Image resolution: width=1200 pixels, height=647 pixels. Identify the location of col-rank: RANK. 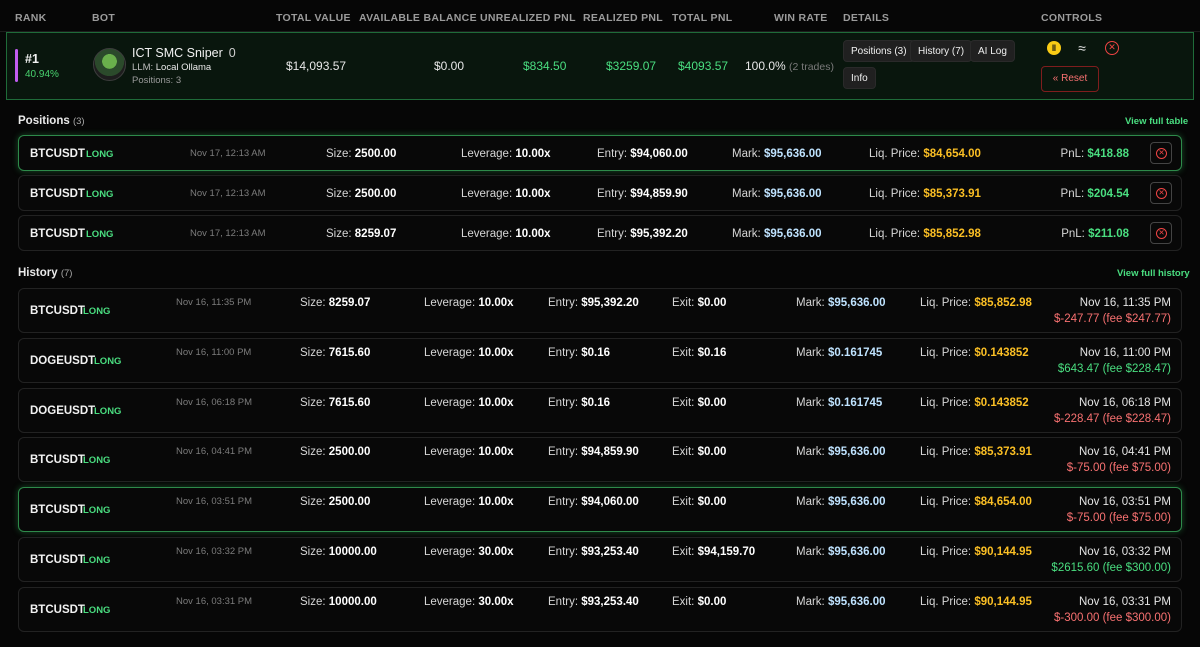
(31, 18).